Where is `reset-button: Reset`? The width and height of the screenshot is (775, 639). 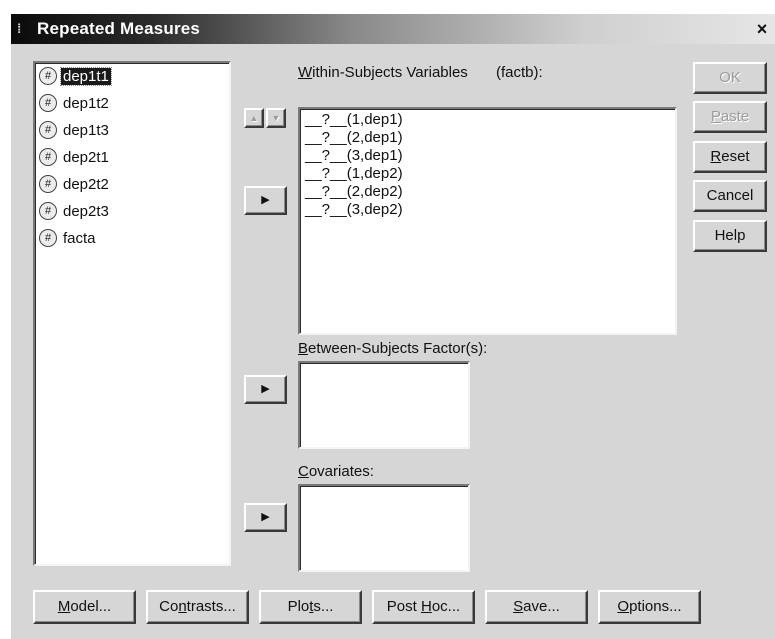
reset-button: Reset is located at coordinates (730, 157).